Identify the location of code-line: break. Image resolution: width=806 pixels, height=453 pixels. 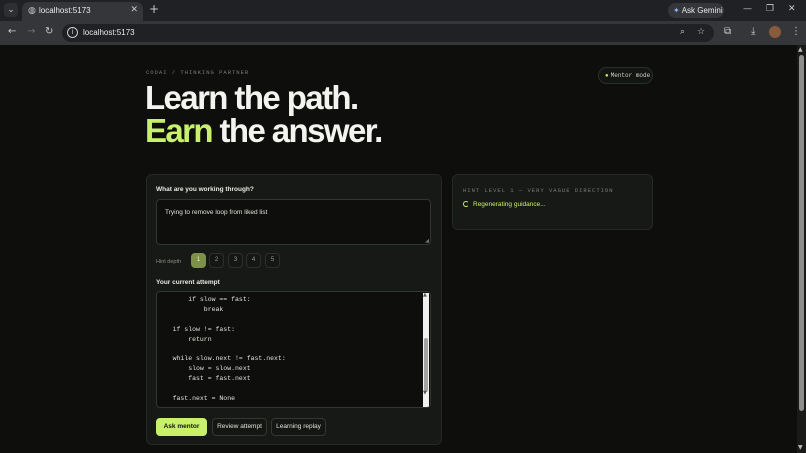
(190, 309).